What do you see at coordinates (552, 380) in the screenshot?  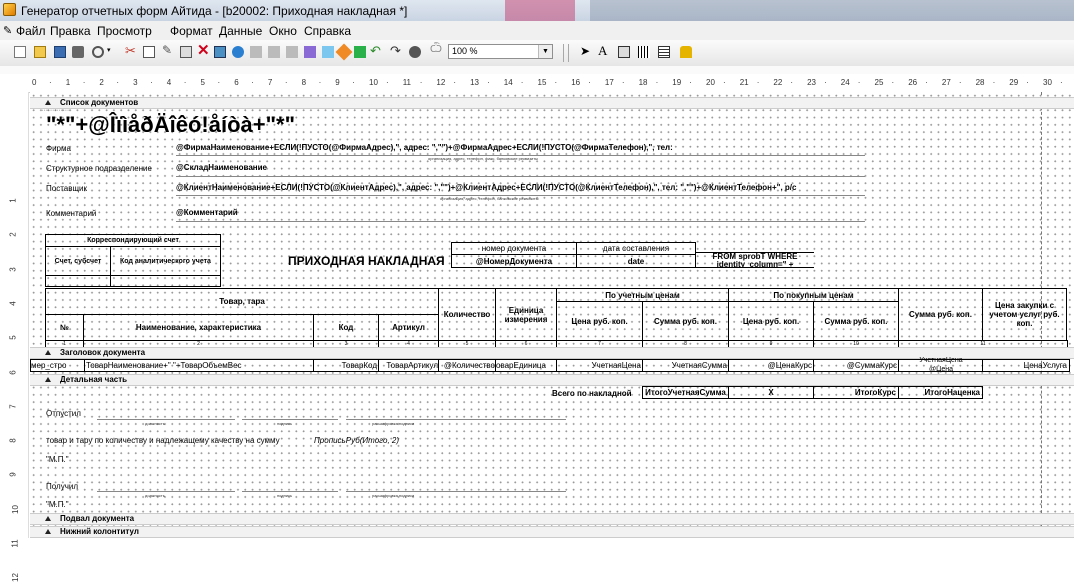 I see `band-detail: Детальная часть` at bounding box center [552, 380].